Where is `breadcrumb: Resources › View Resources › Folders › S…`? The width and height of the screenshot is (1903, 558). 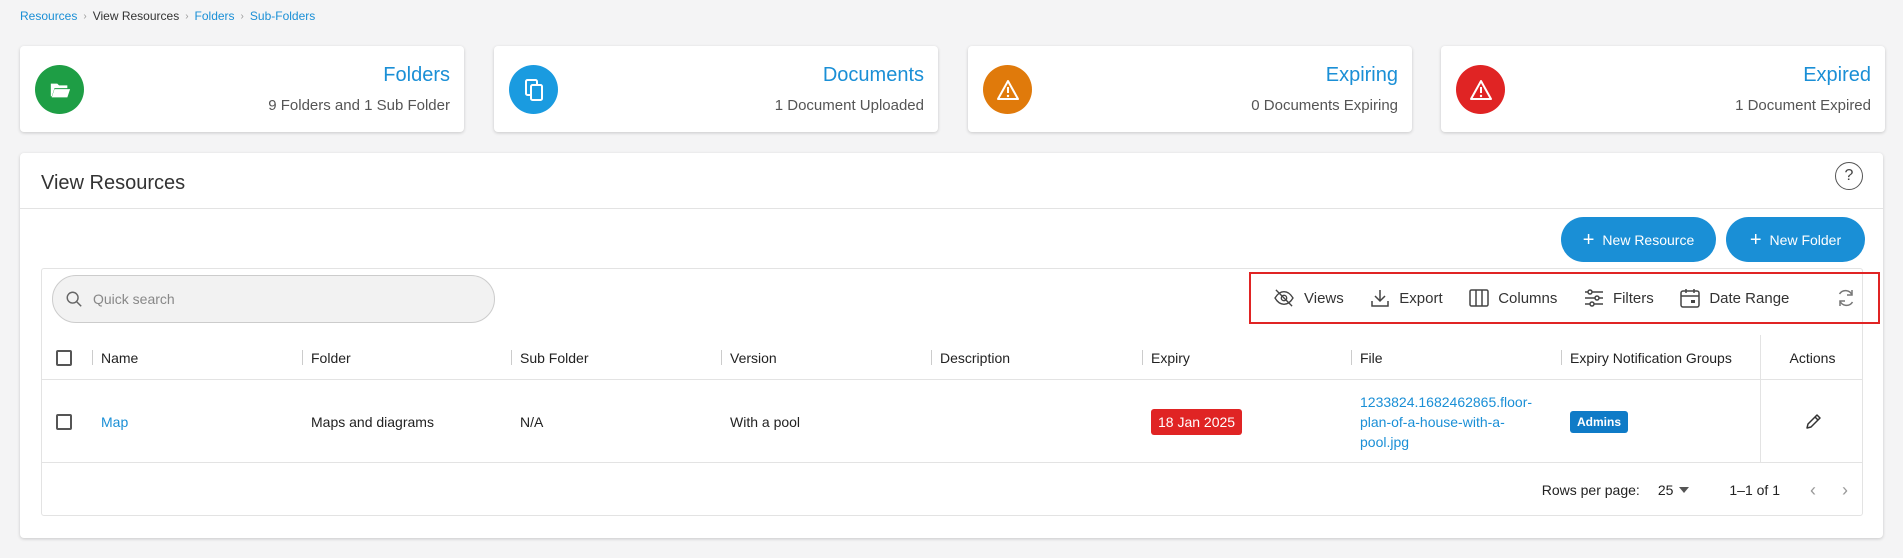 breadcrumb: Resources › View Resources › Folders › S… is located at coordinates (167, 16).